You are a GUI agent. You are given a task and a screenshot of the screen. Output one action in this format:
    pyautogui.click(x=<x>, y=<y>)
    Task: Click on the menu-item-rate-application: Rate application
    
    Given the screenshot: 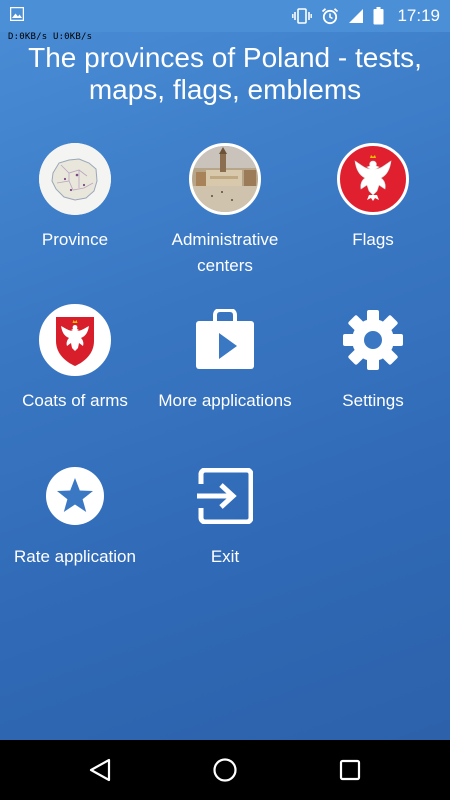 What is the action you would take?
    pyautogui.click(x=75, y=515)
    